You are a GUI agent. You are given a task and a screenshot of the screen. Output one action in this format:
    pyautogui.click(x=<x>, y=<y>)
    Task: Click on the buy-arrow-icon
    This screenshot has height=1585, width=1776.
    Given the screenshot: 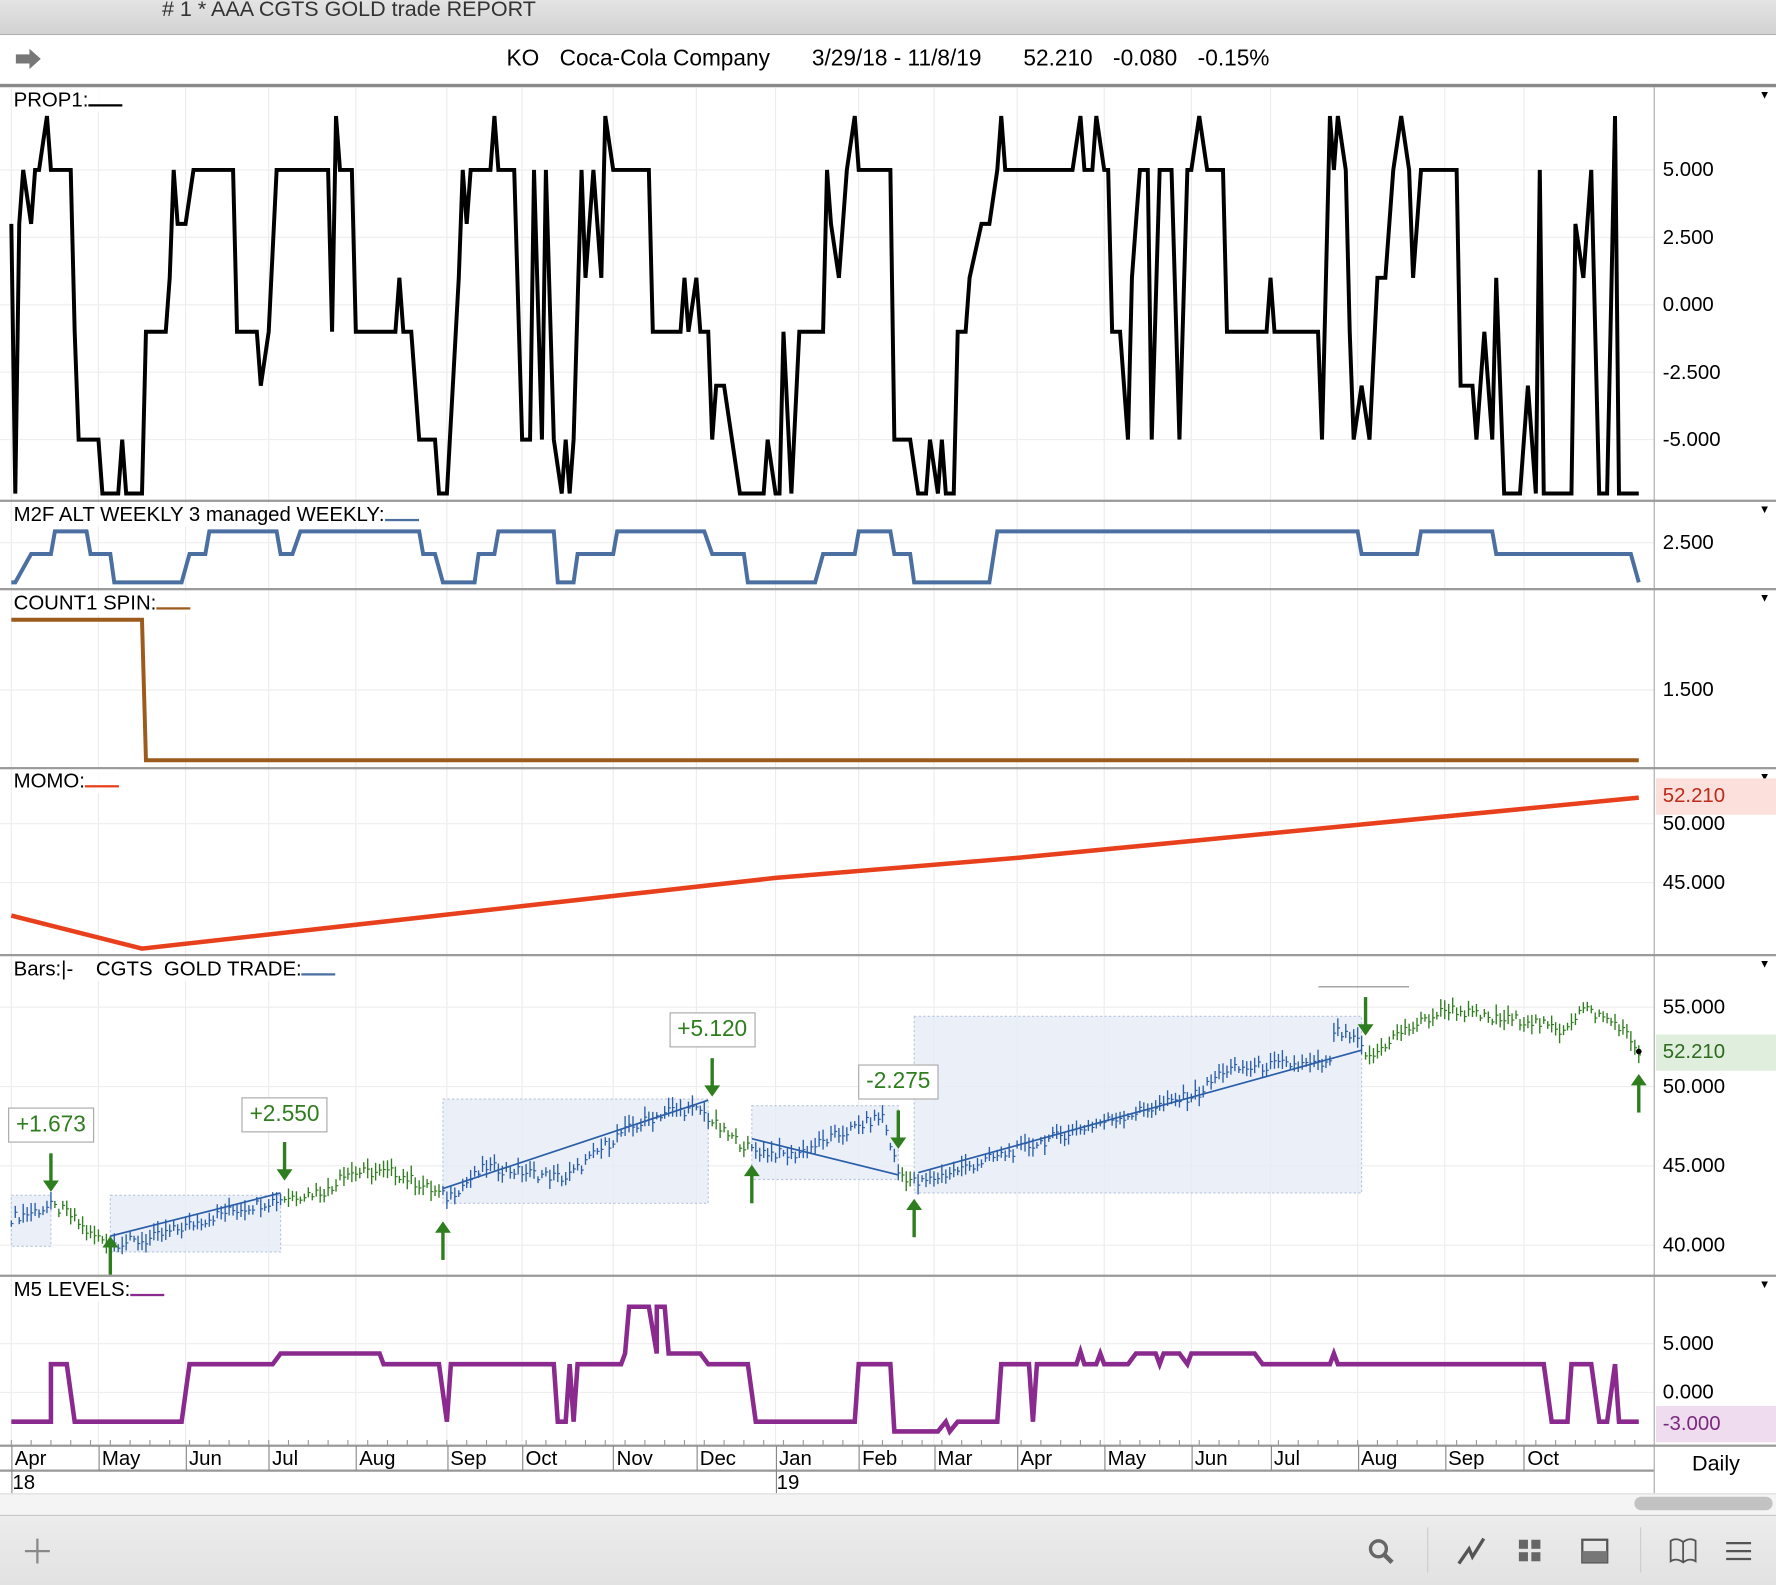 What is the action you would take?
    pyautogui.click(x=914, y=1218)
    